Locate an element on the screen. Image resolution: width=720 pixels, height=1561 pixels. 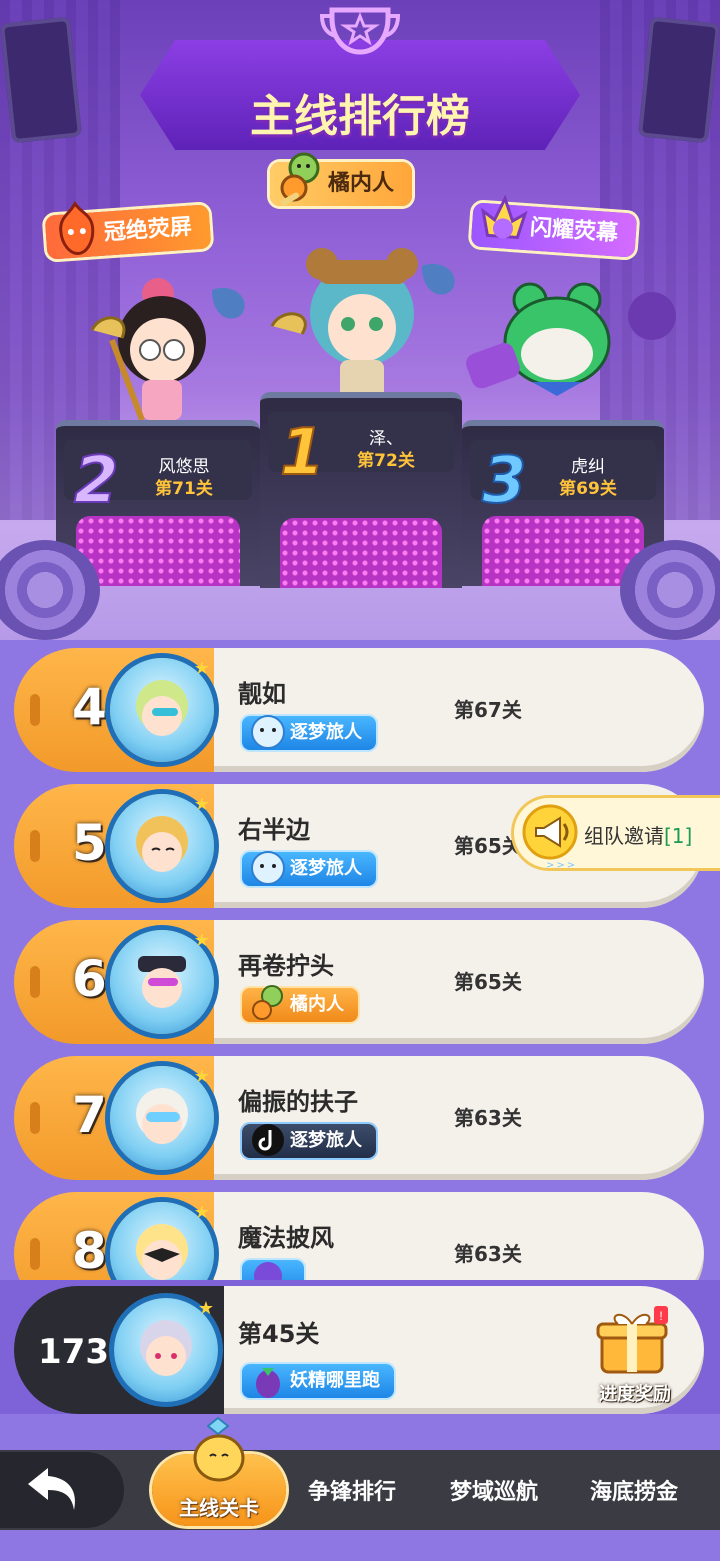
progress-reward-label: 进度奖励 is located at coordinates (635, 1393).